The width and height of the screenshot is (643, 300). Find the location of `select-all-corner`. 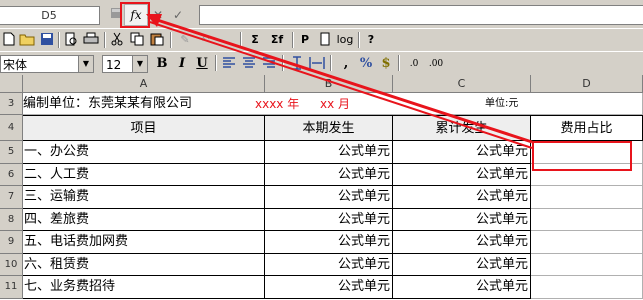

select-all-corner is located at coordinates (11, 84).